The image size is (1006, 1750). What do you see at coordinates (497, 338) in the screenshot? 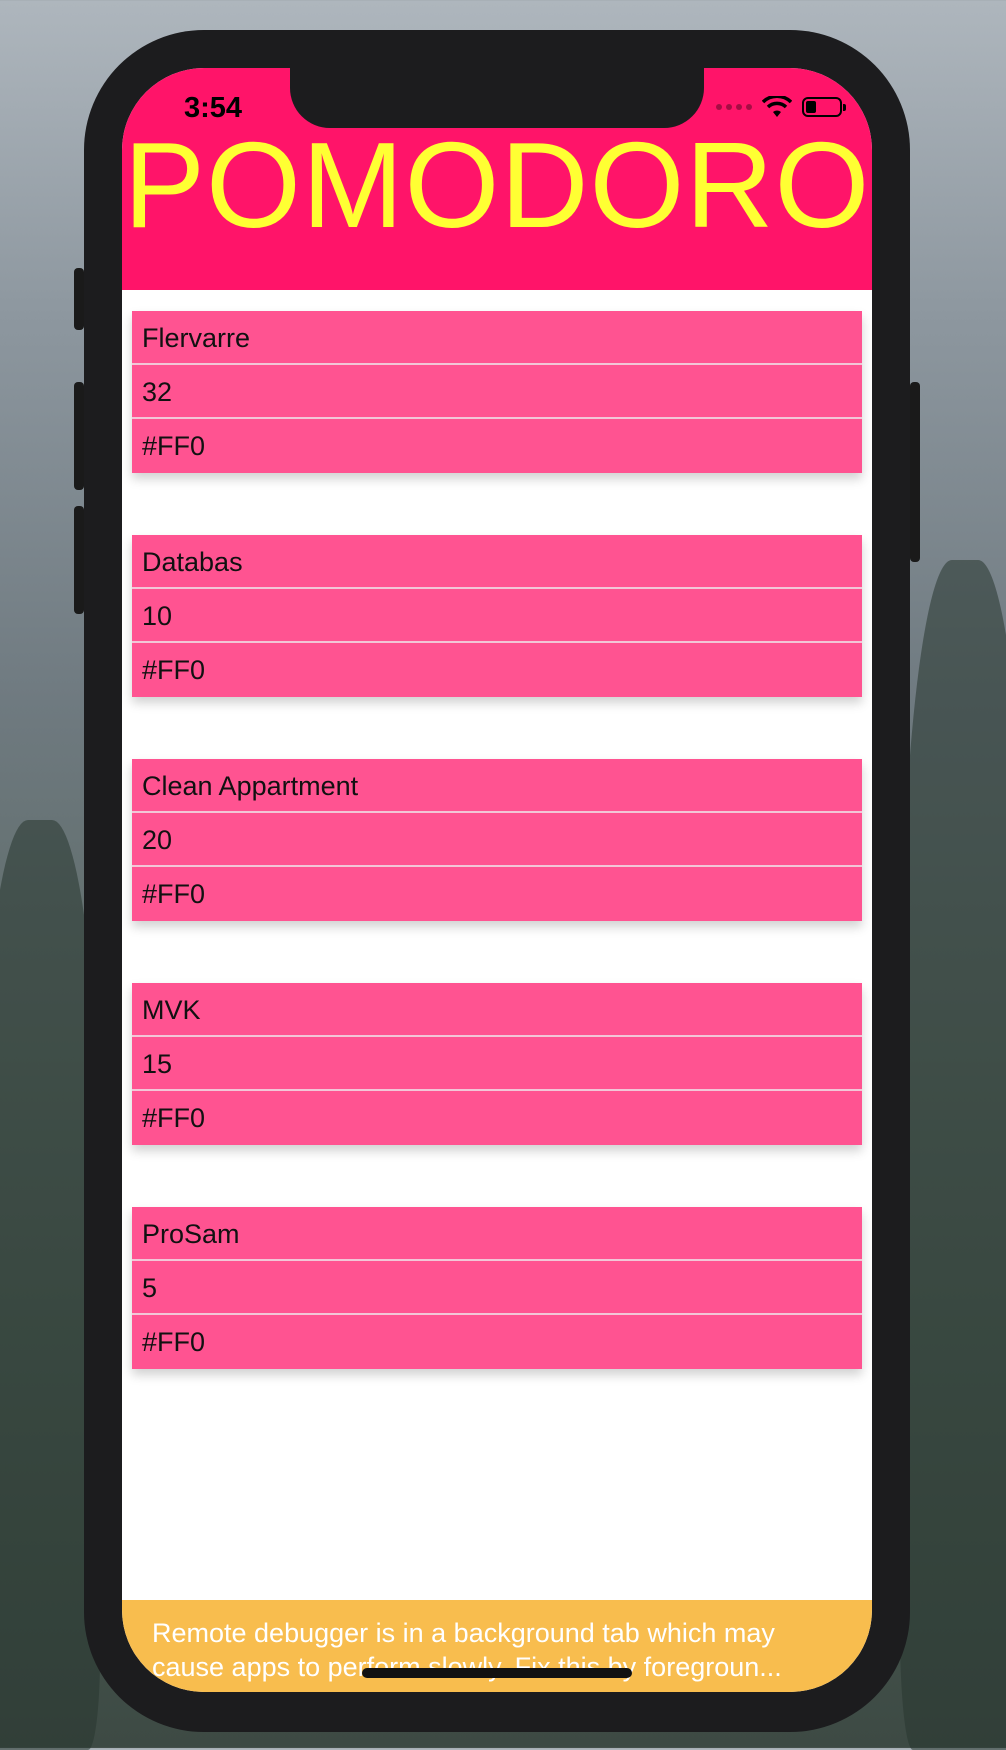
I see `task-name: Flervarre` at bounding box center [497, 338].